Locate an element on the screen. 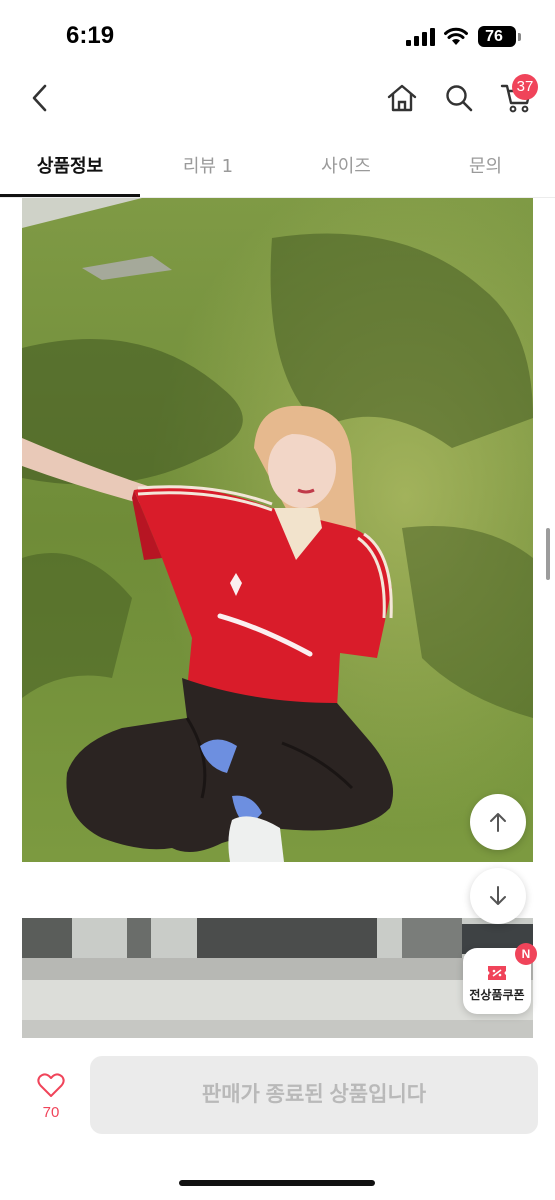  coupon-label: 전상품쿠폰 is located at coordinates (497, 995).